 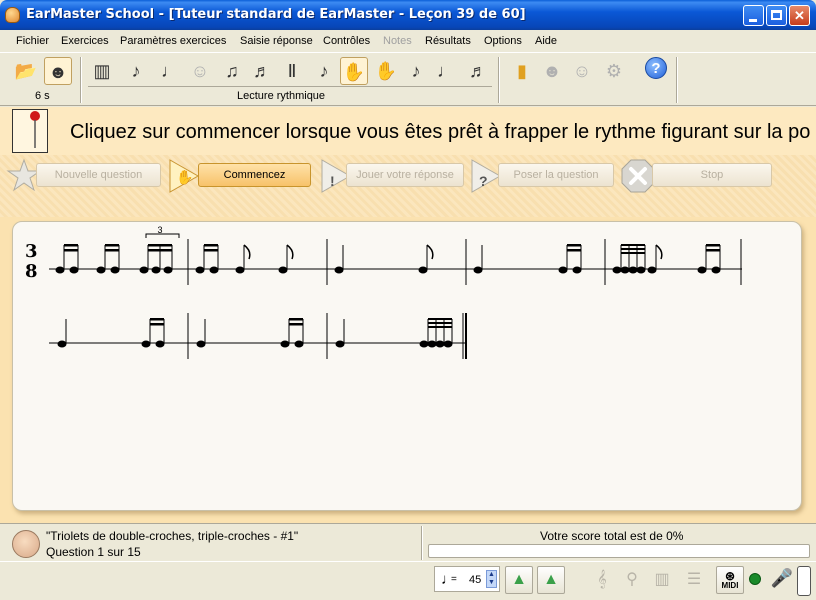 I want to click on rhythm-dictation-button: ♪, so click(x=416, y=71).